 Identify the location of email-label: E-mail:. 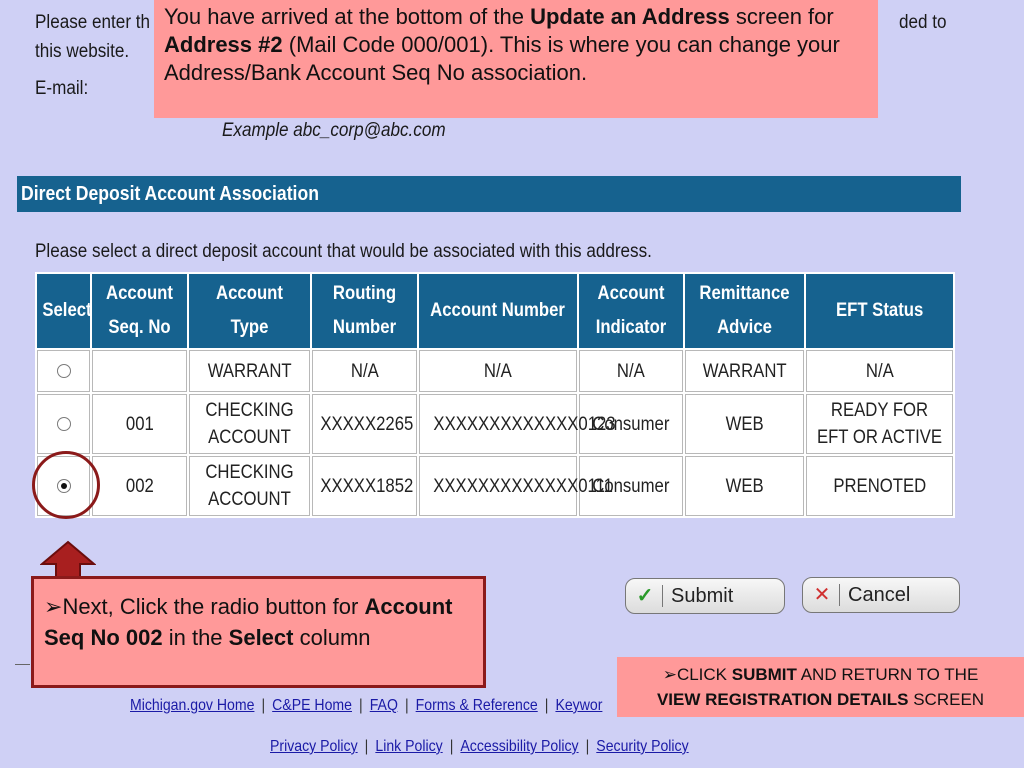
(62, 88).